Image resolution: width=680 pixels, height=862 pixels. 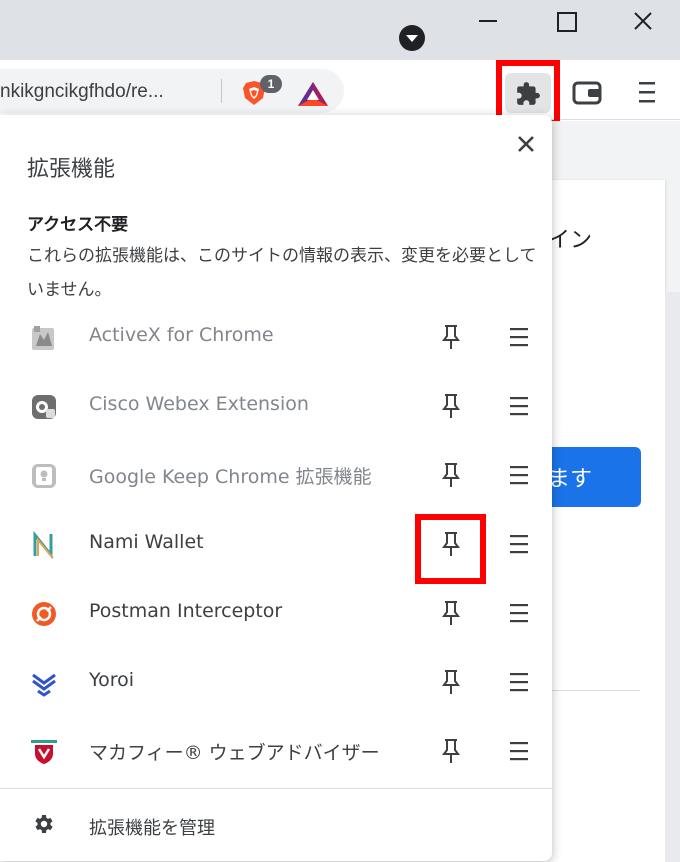 I want to click on title-bar, so click(x=340, y=30).